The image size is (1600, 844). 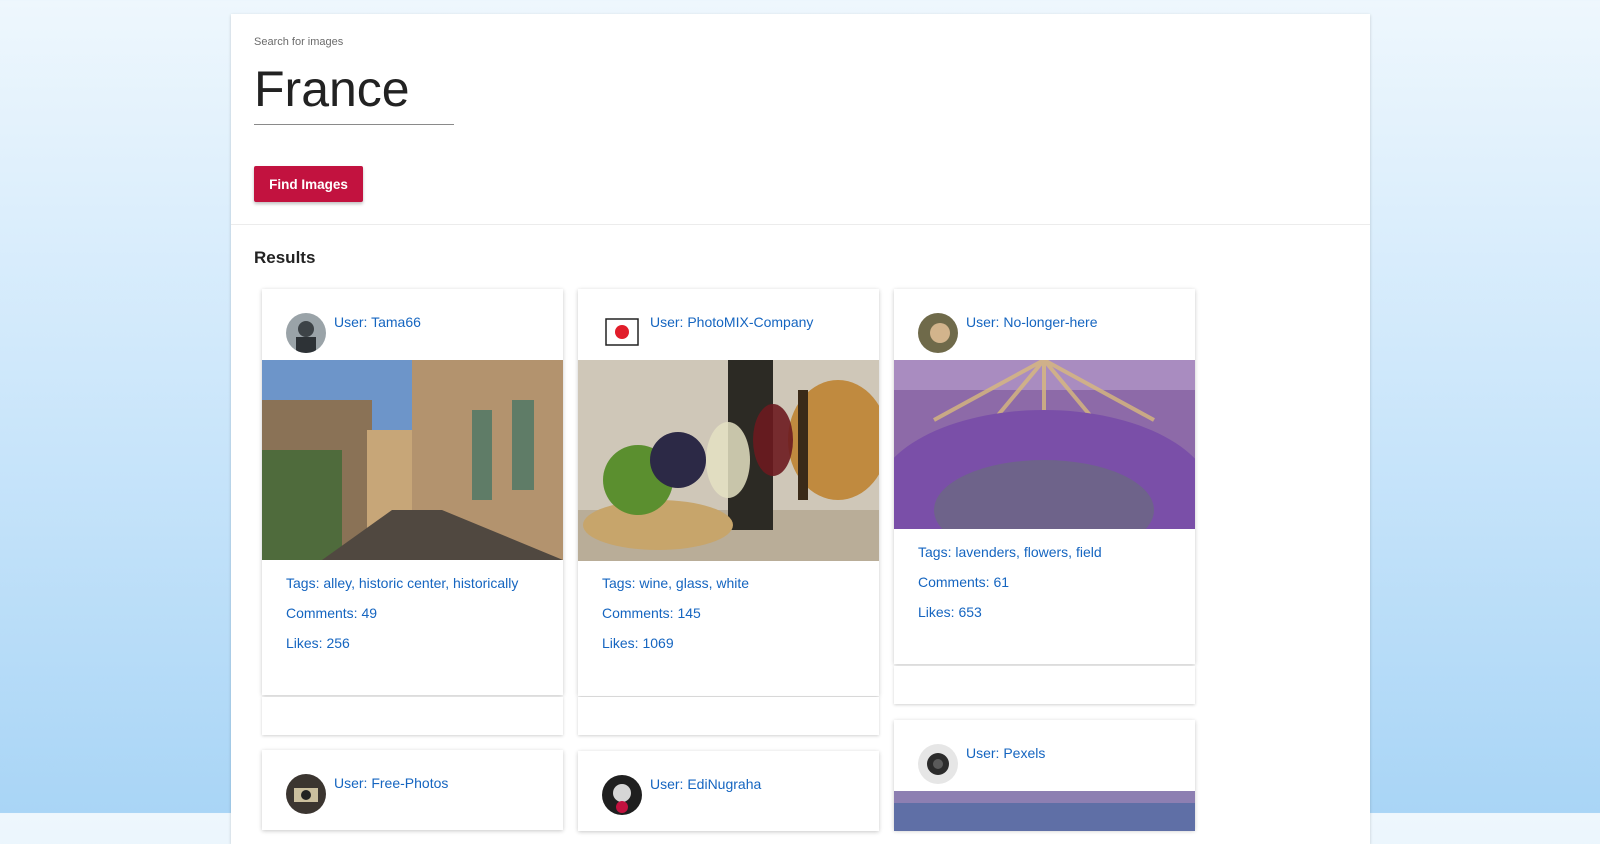 I want to click on result-card: User: EdiNugraha, so click(x=728, y=791).